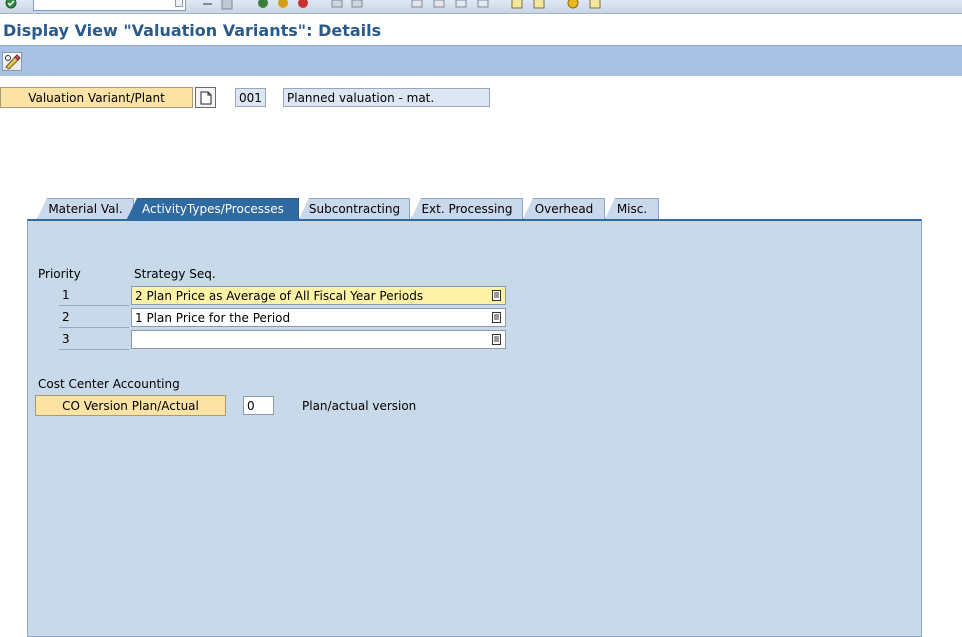  Describe the element at coordinates (337, 5) in the screenshot. I see `print-icon` at that location.